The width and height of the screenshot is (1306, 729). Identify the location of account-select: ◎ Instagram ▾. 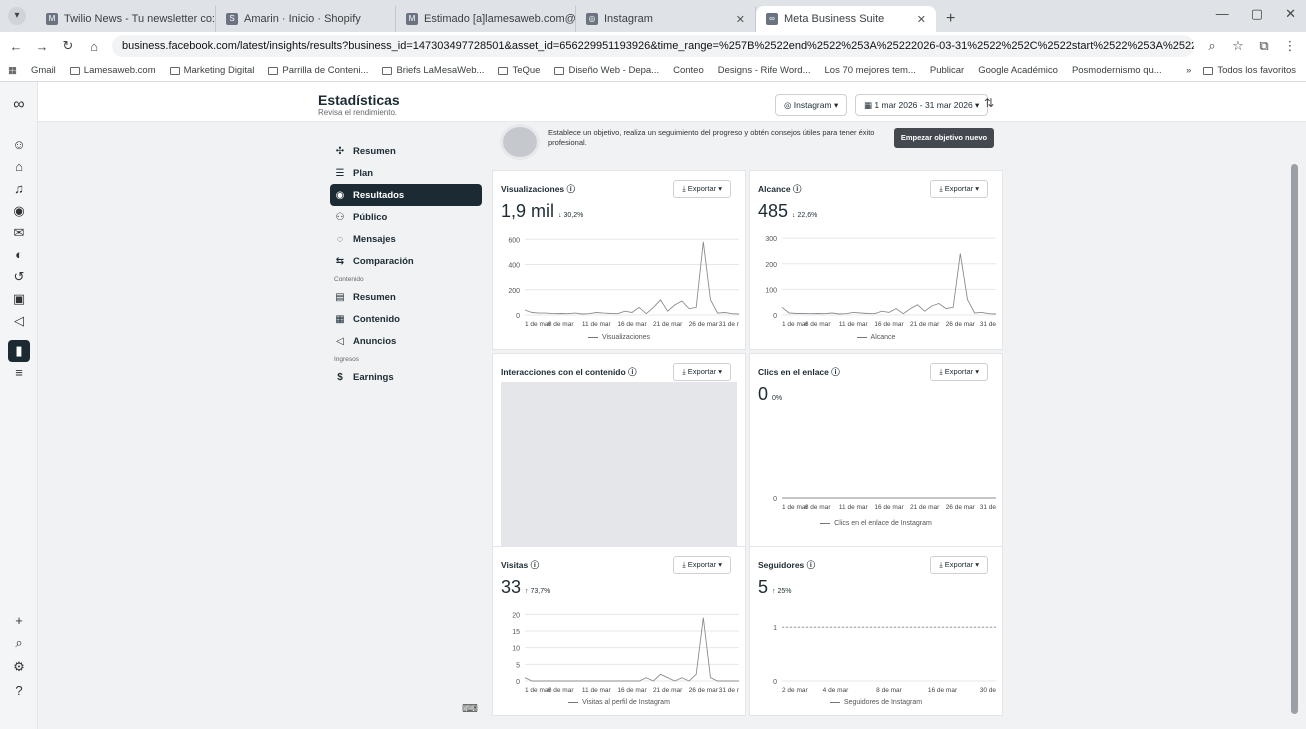
(811, 105).